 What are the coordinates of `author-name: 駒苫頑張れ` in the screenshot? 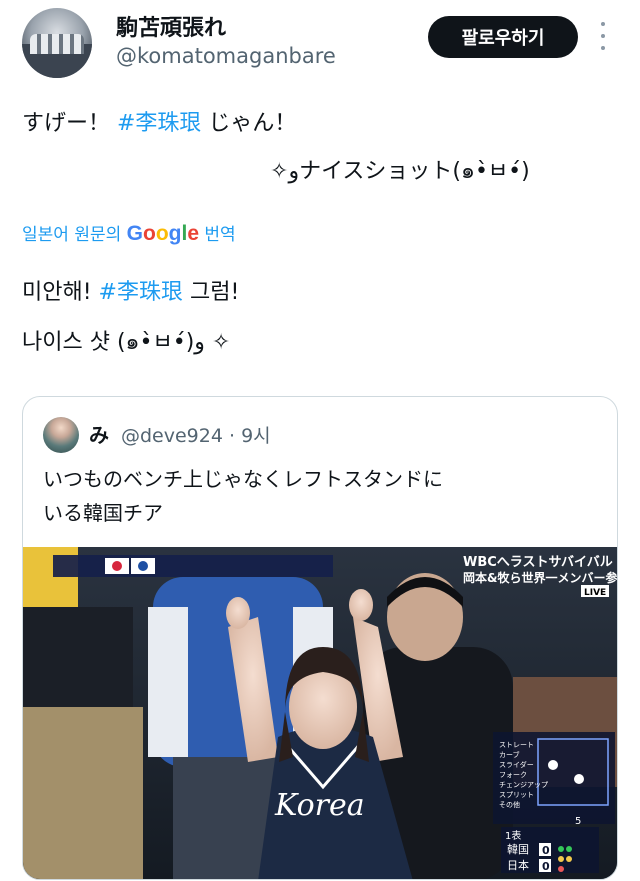 It's located at (171, 26).